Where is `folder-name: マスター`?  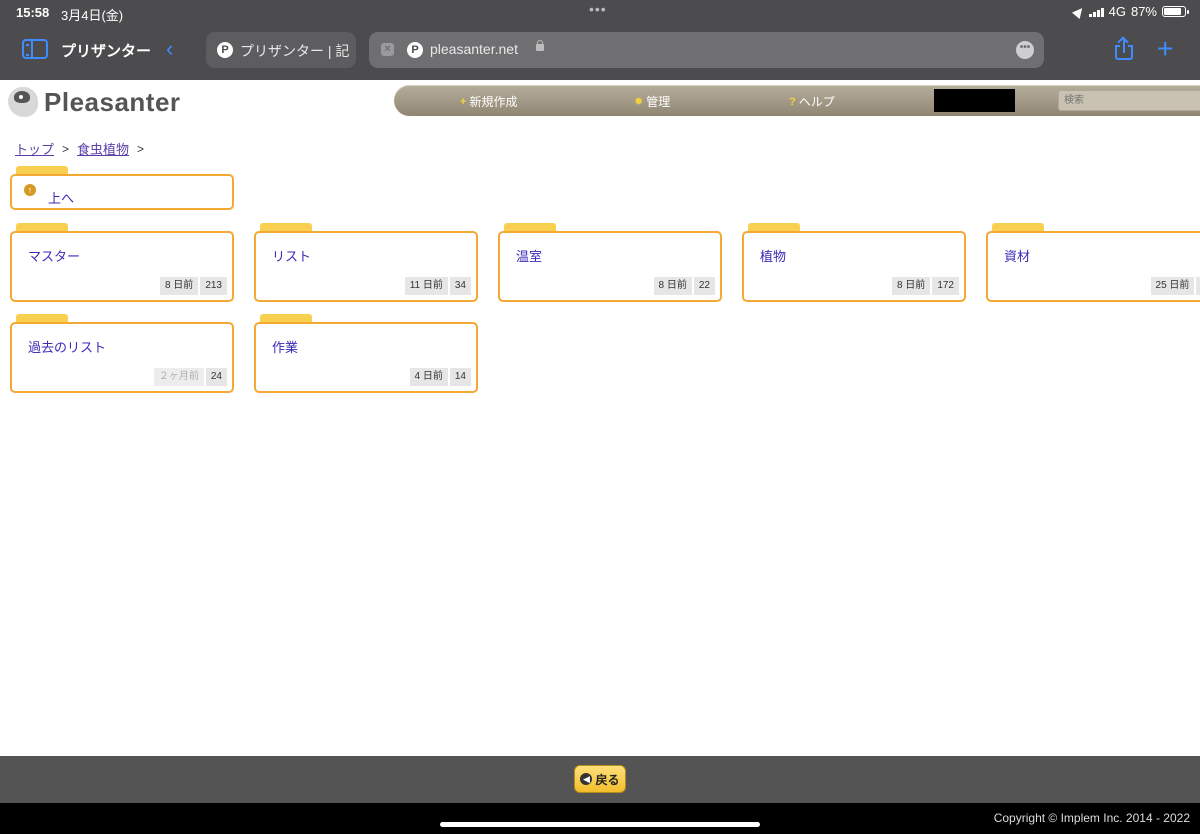 folder-name: マスター is located at coordinates (54, 256).